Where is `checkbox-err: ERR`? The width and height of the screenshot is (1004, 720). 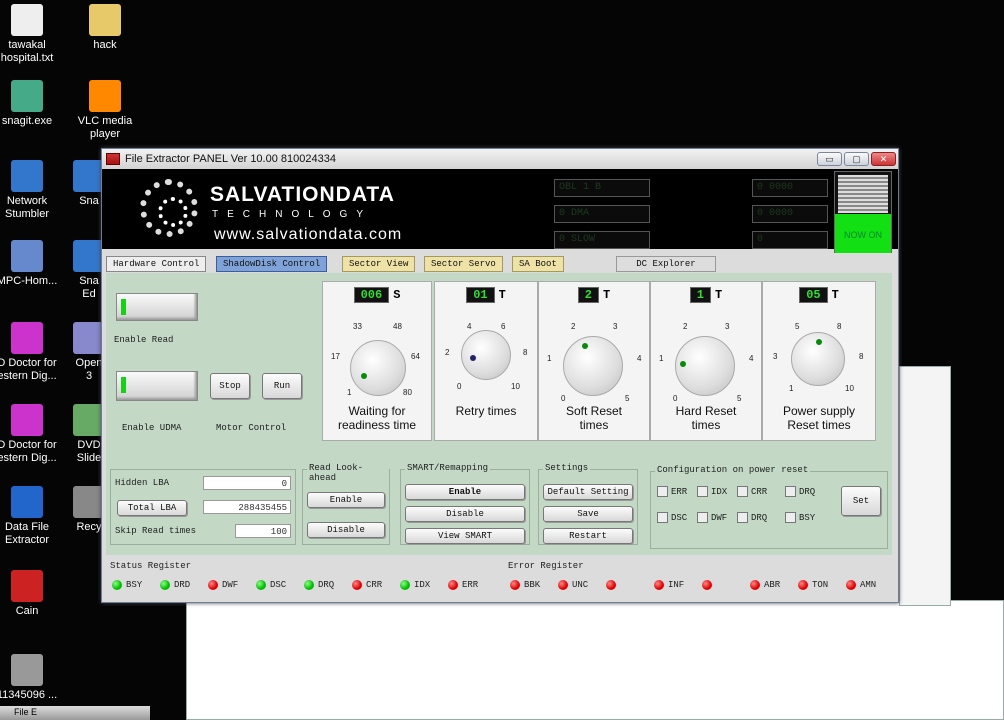 checkbox-err: ERR is located at coordinates (672, 491).